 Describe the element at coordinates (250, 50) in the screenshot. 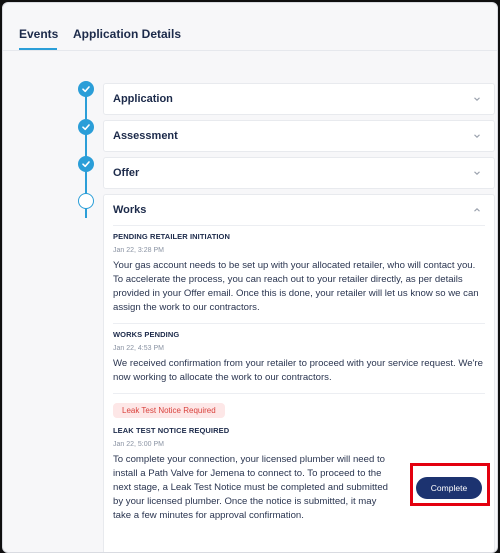

I see `tab-bar-divider` at that location.